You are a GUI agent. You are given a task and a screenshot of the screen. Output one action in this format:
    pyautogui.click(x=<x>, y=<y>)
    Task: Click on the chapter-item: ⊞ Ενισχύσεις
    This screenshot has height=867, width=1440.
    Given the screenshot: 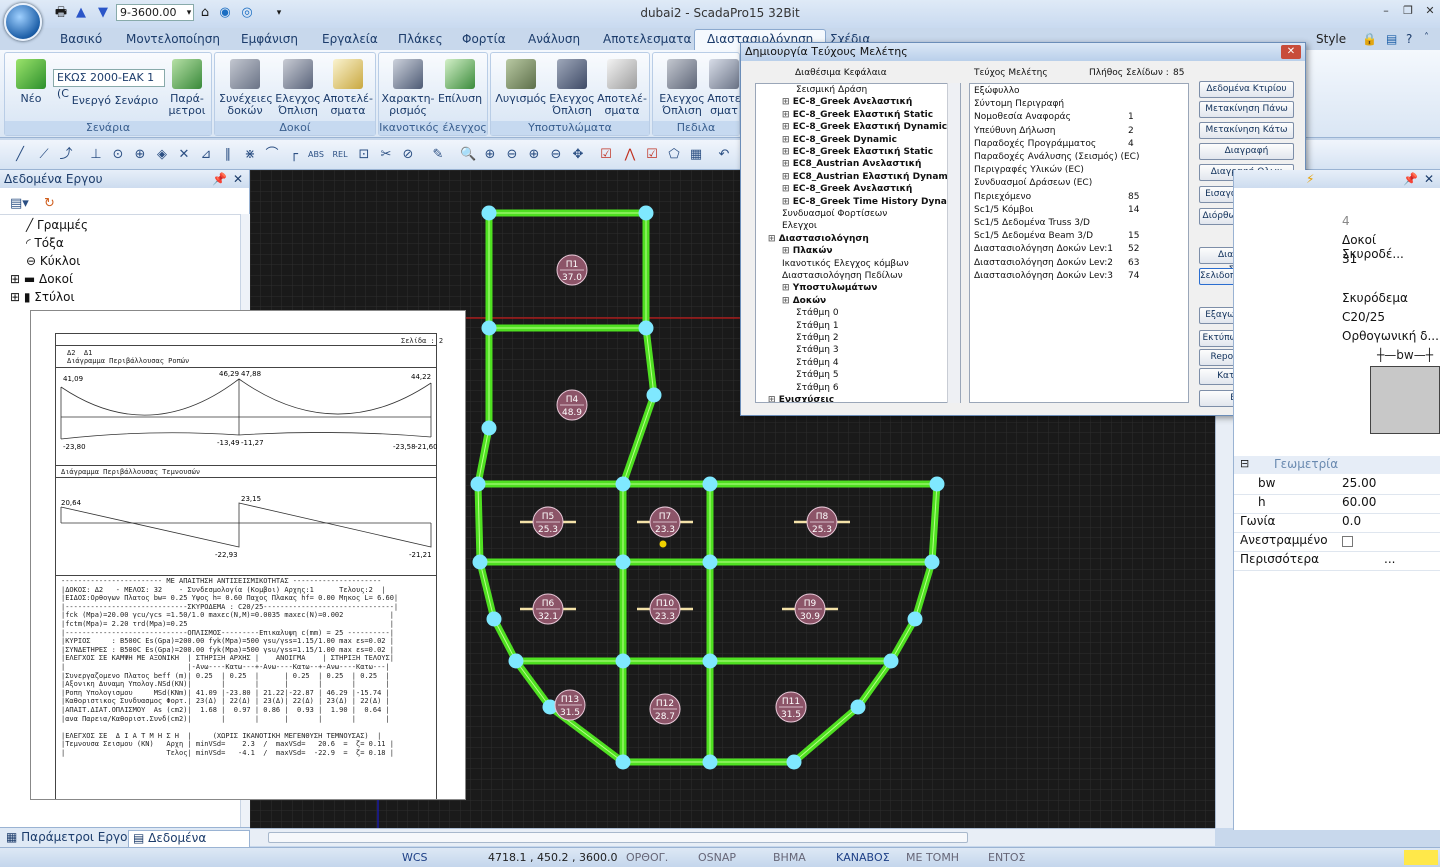 What is the action you would take?
    pyautogui.click(x=801, y=398)
    